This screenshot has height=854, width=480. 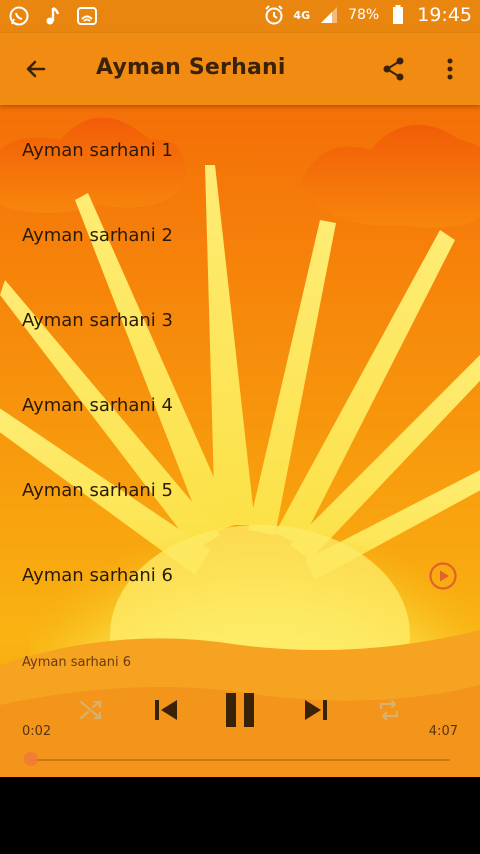 What do you see at coordinates (37, 731) in the screenshot?
I see `elapsed-time: 0:02` at bounding box center [37, 731].